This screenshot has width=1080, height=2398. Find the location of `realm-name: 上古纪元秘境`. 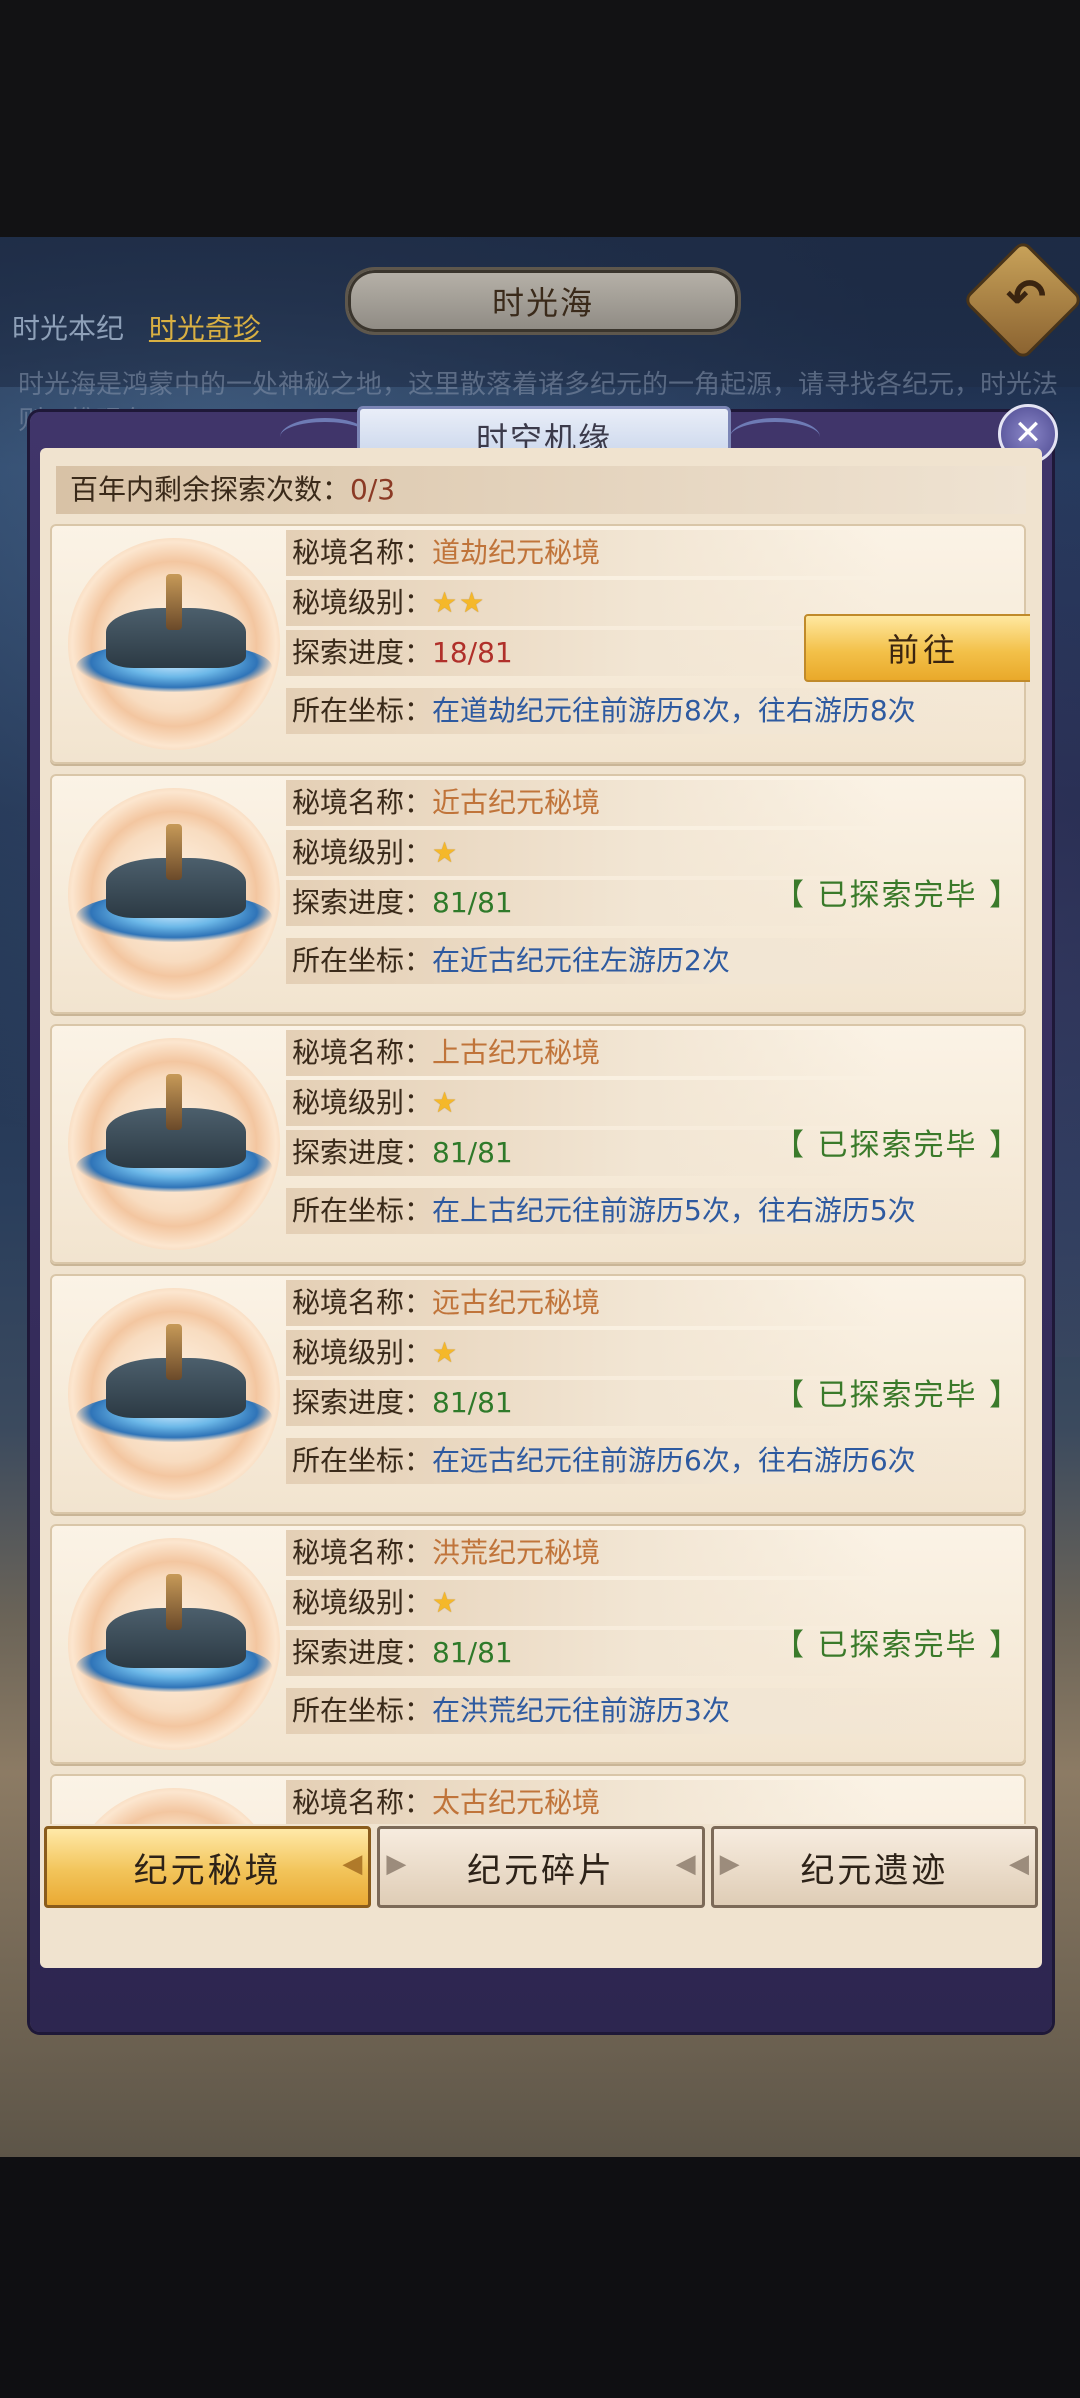

realm-name: 上古纪元秘境 is located at coordinates (516, 1052).